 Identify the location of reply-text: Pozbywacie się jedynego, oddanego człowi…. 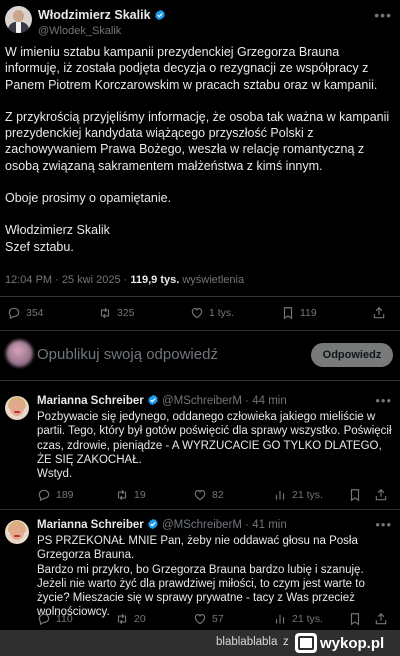
(214, 446).